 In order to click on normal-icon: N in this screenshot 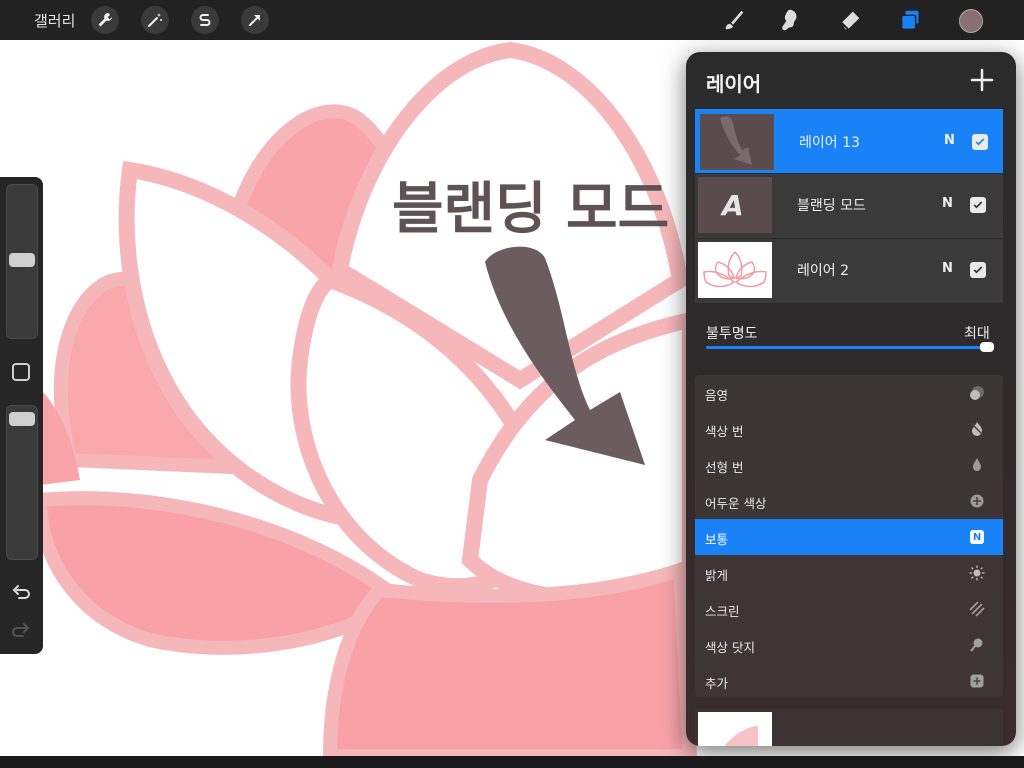, I will do `click(977, 537)`.